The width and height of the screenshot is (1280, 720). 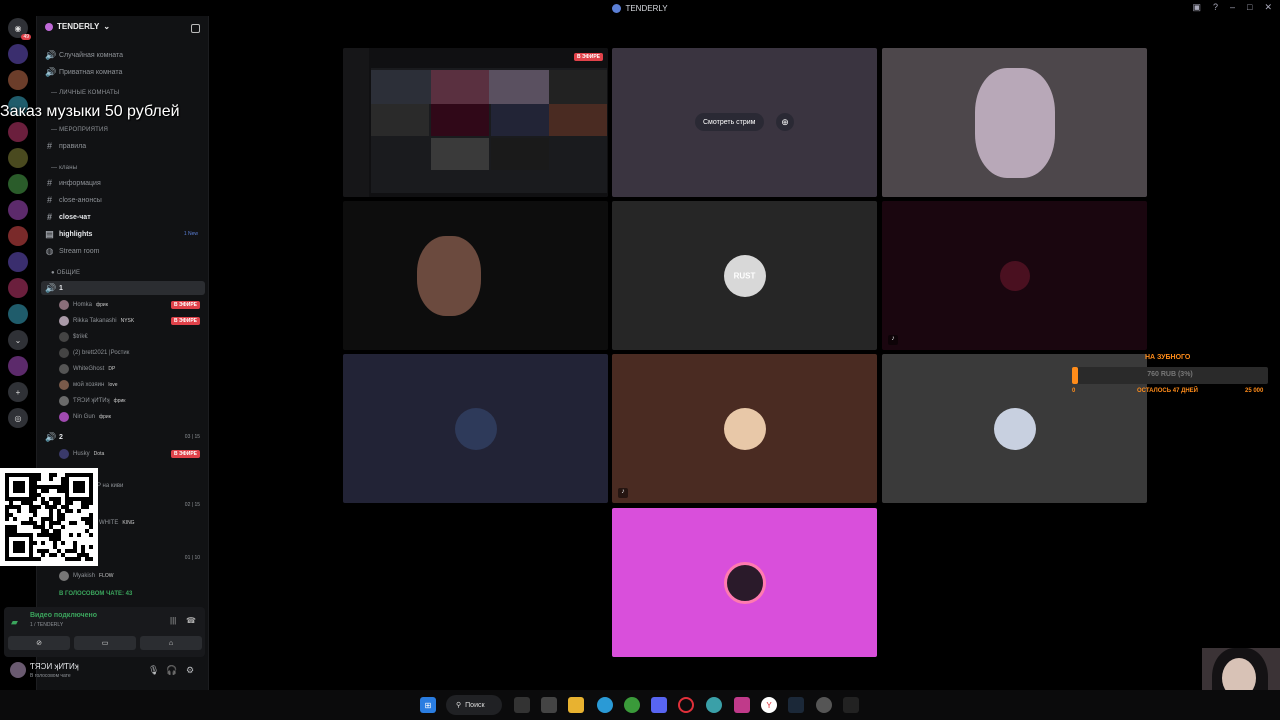 What do you see at coordinates (195, 28) in the screenshot?
I see `invite-icon` at bounding box center [195, 28].